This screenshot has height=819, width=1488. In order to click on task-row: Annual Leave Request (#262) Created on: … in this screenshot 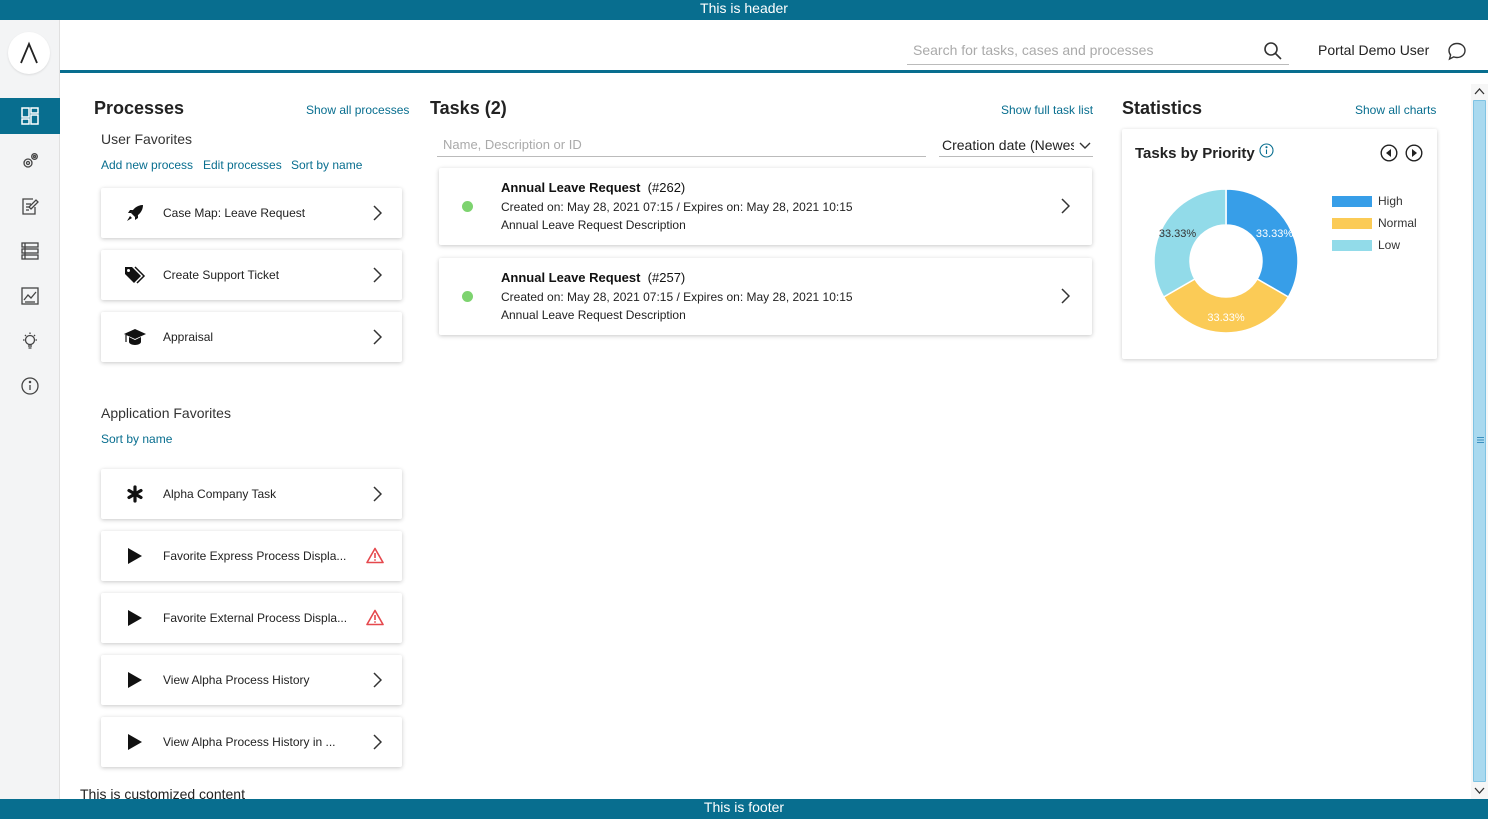, I will do `click(765, 206)`.